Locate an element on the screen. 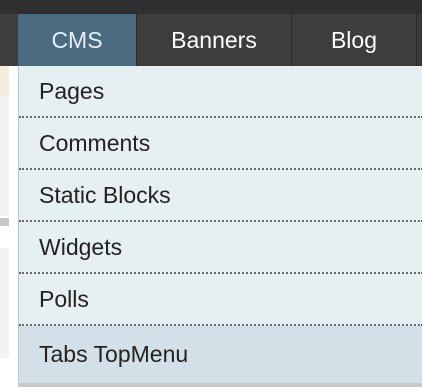 The width and height of the screenshot is (422, 387). menu-item-comments: Comments is located at coordinates (220, 144).